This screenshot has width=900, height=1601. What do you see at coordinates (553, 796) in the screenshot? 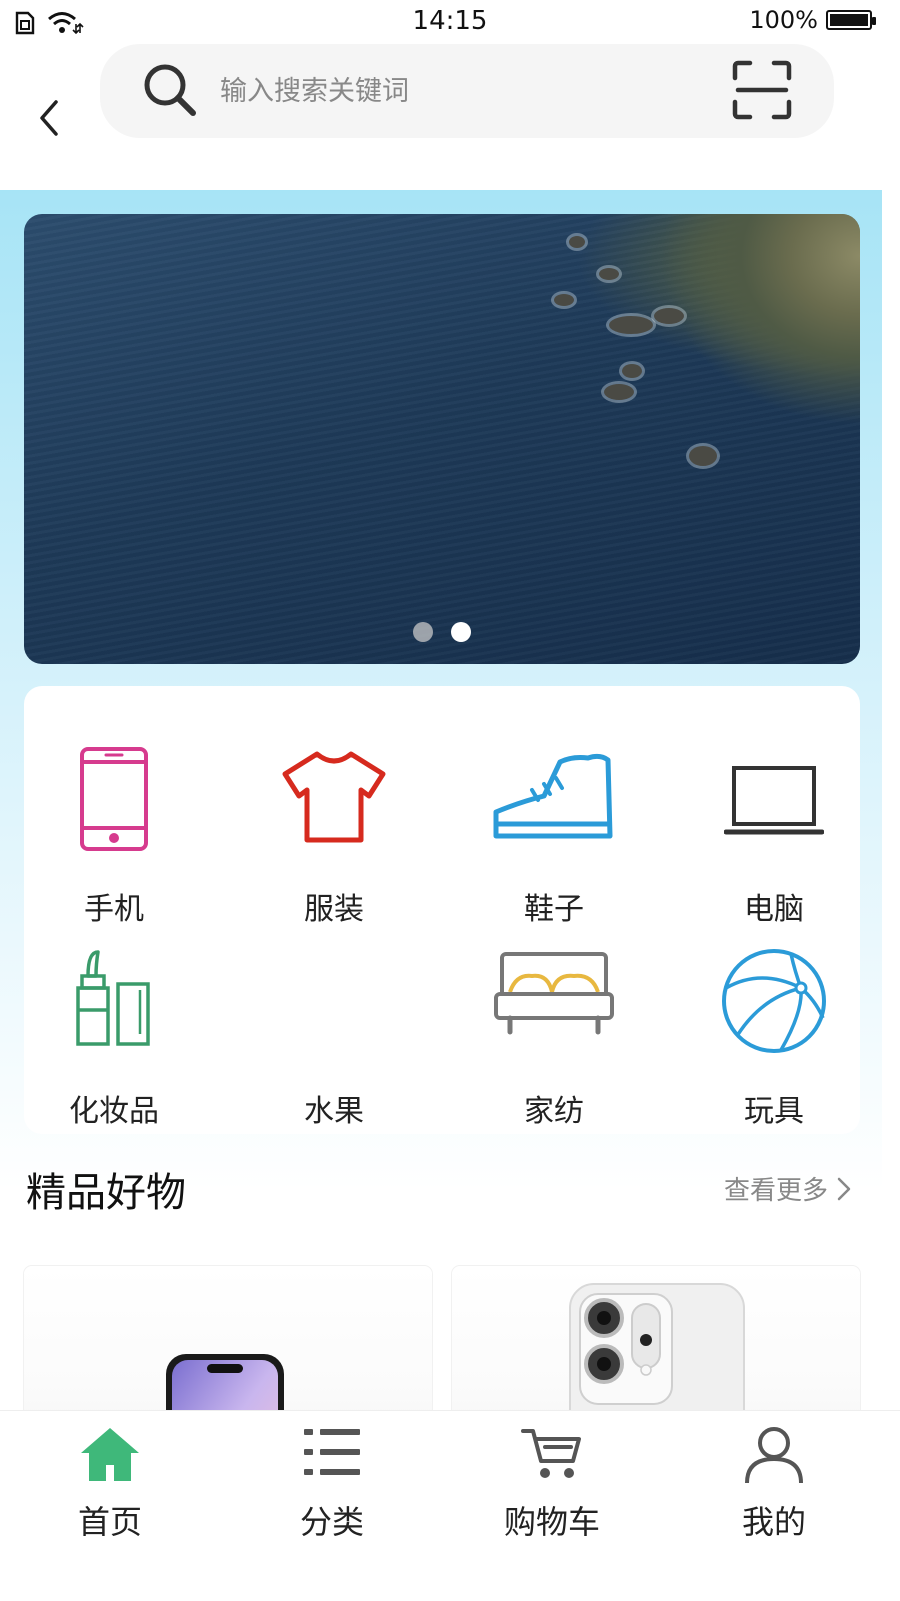
I see `shoe-icon` at bounding box center [553, 796].